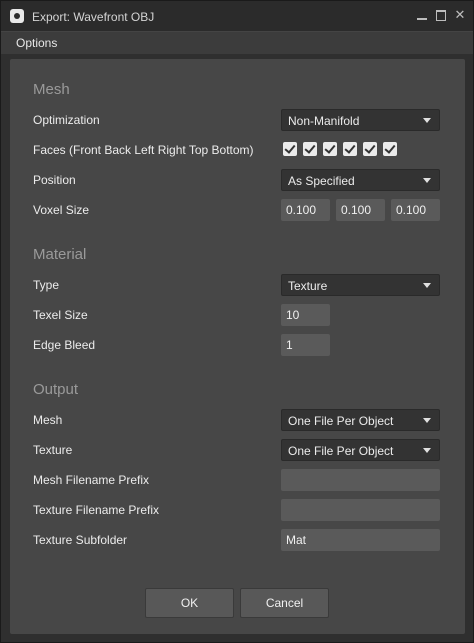  What do you see at coordinates (330, 149) in the screenshot?
I see `face-left-checkbox` at bounding box center [330, 149].